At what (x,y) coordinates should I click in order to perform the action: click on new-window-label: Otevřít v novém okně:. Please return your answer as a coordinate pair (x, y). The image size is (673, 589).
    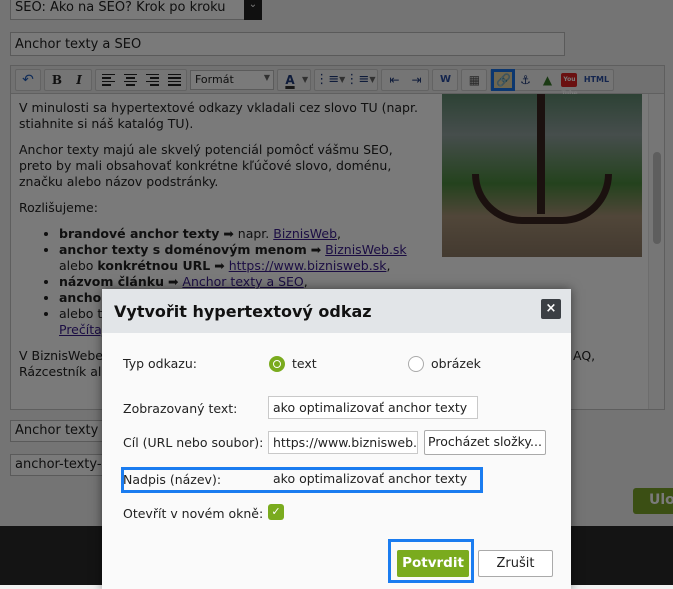
    Looking at the image, I should click on (193, 513).